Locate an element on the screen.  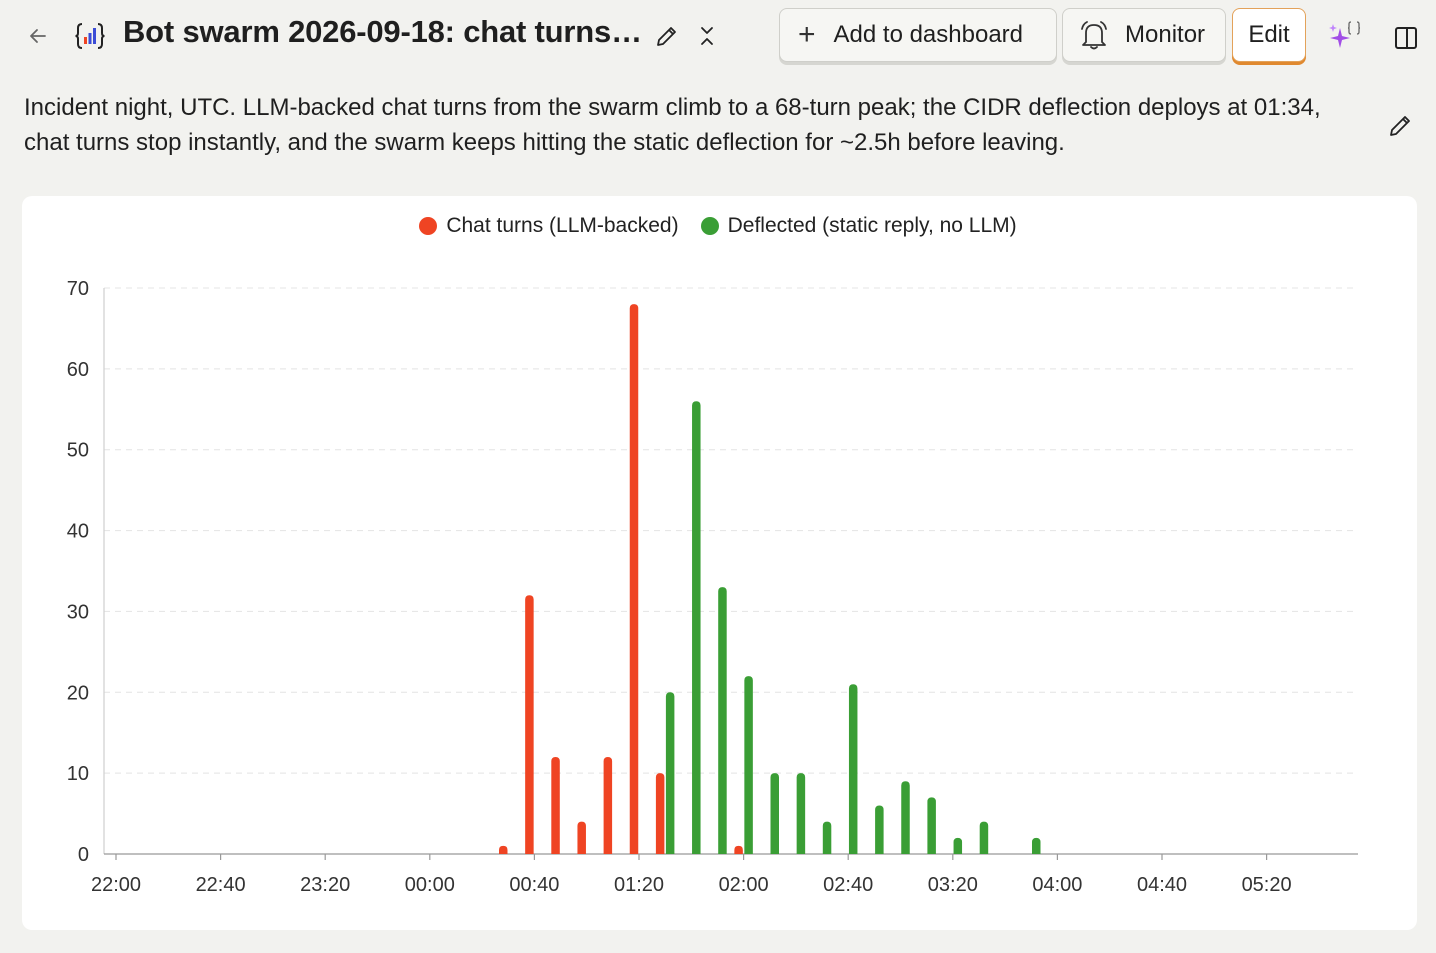
x-tick-label: 23:20 is located at coordinates (325, 885).